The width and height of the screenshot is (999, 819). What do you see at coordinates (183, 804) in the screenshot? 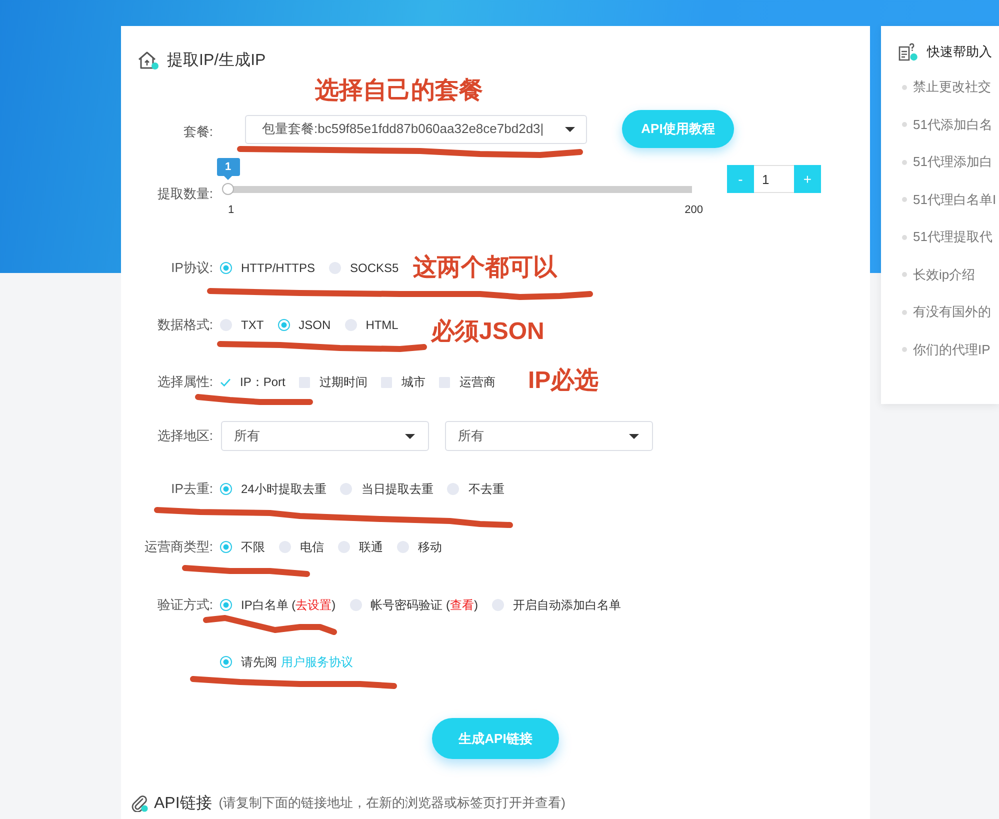
I see `section-title: API链接` at bounding box center [183, 804].